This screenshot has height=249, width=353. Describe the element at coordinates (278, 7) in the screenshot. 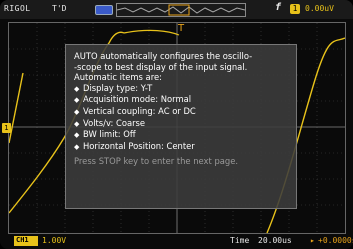

I see `trigger-slope-icon: f` at that location.